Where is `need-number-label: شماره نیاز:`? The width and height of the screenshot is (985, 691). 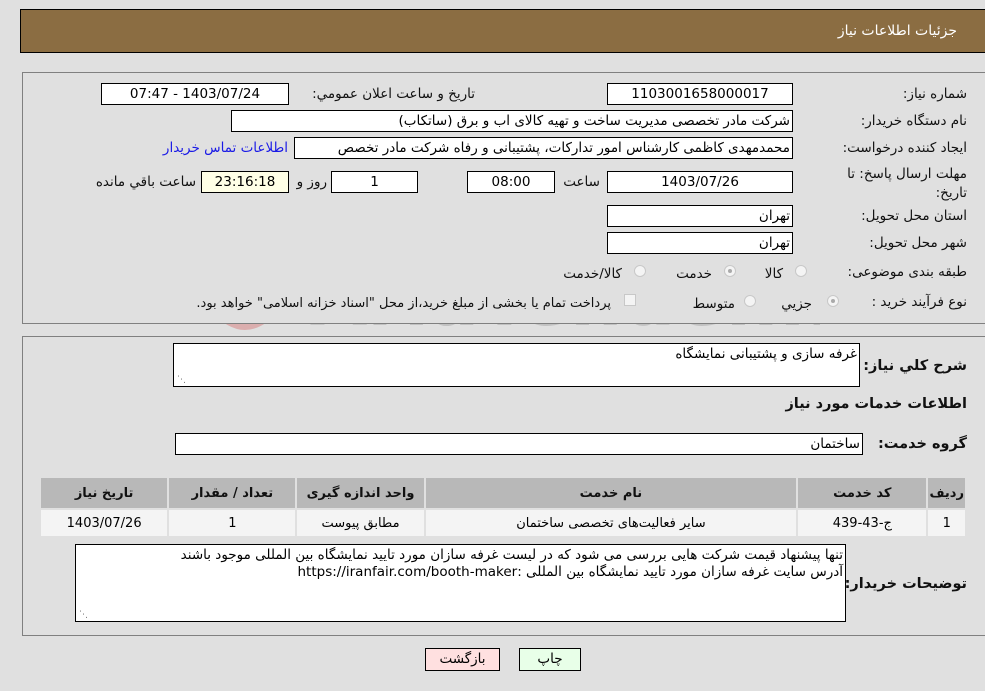
need-number-label: شماره نیاز: is located at coordinates (934, 94).